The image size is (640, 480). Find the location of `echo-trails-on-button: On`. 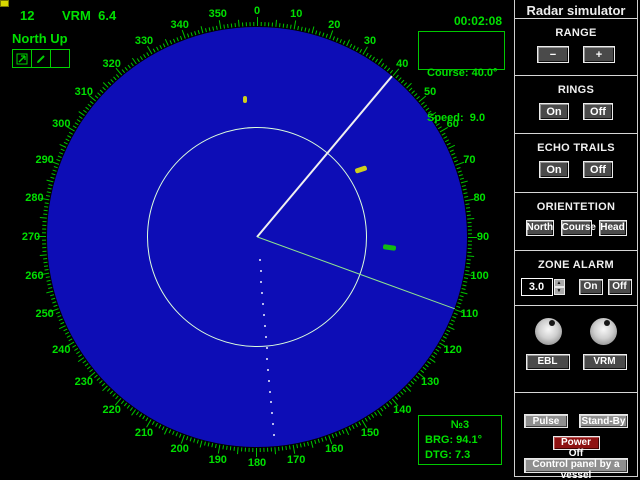

echo-trails-on-button: On is located at coordinates (554, 169).